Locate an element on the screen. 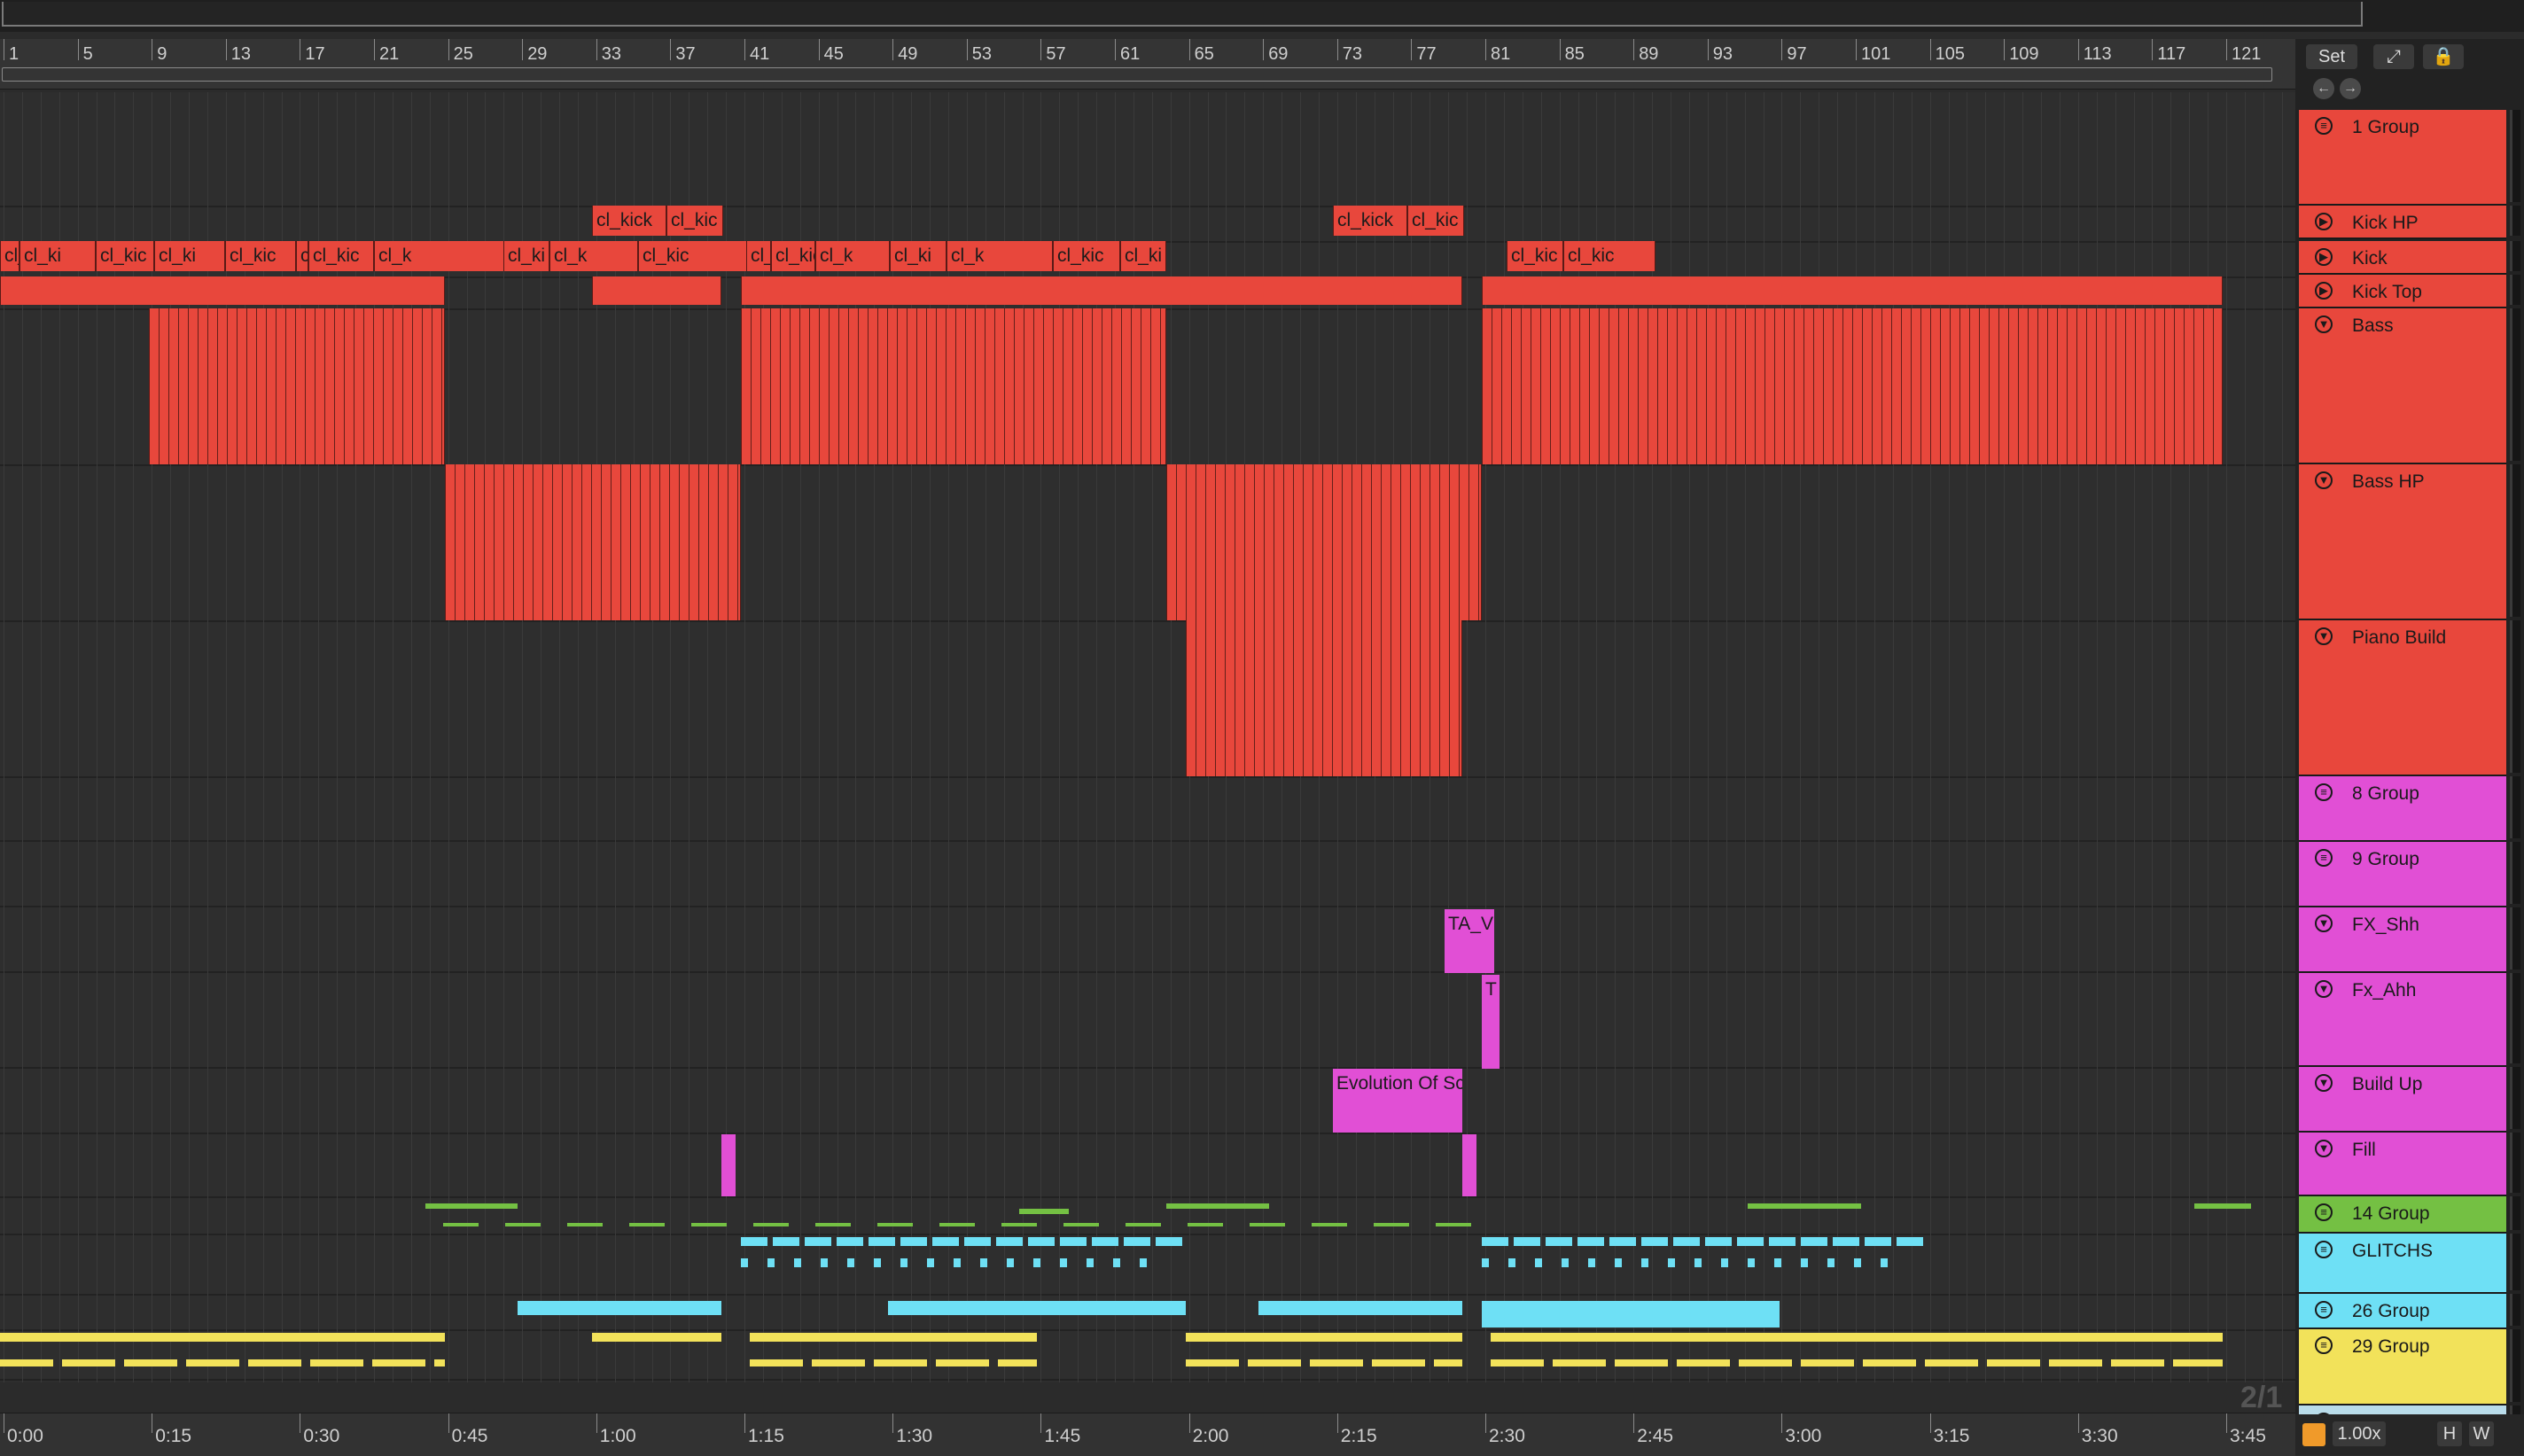 The image size is (2524, 1456). lock-icon: 🔒 is located at coordinates (2443, 56).